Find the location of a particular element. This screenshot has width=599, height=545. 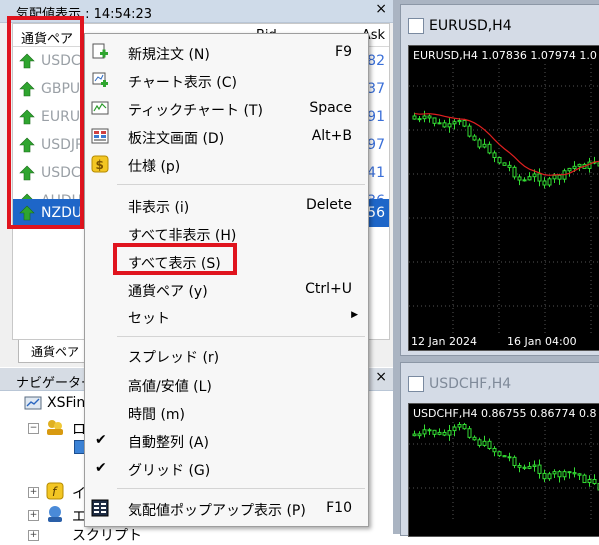

menu-item-time: 時間 (m) is located at coordinates (226, 412).